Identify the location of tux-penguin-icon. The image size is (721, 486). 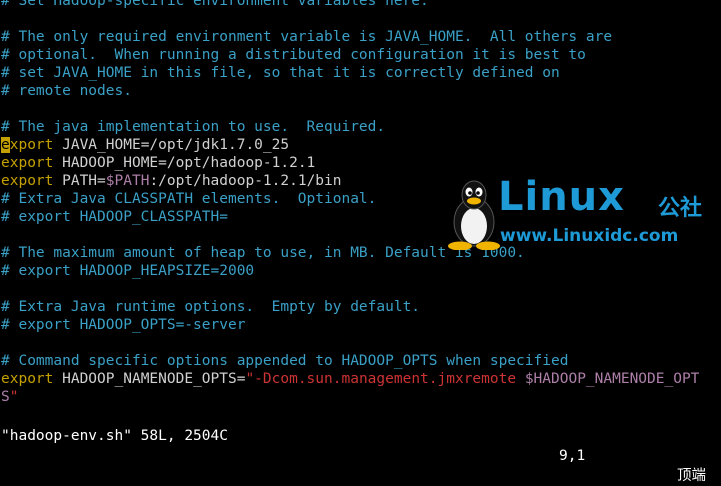
(474, 215).